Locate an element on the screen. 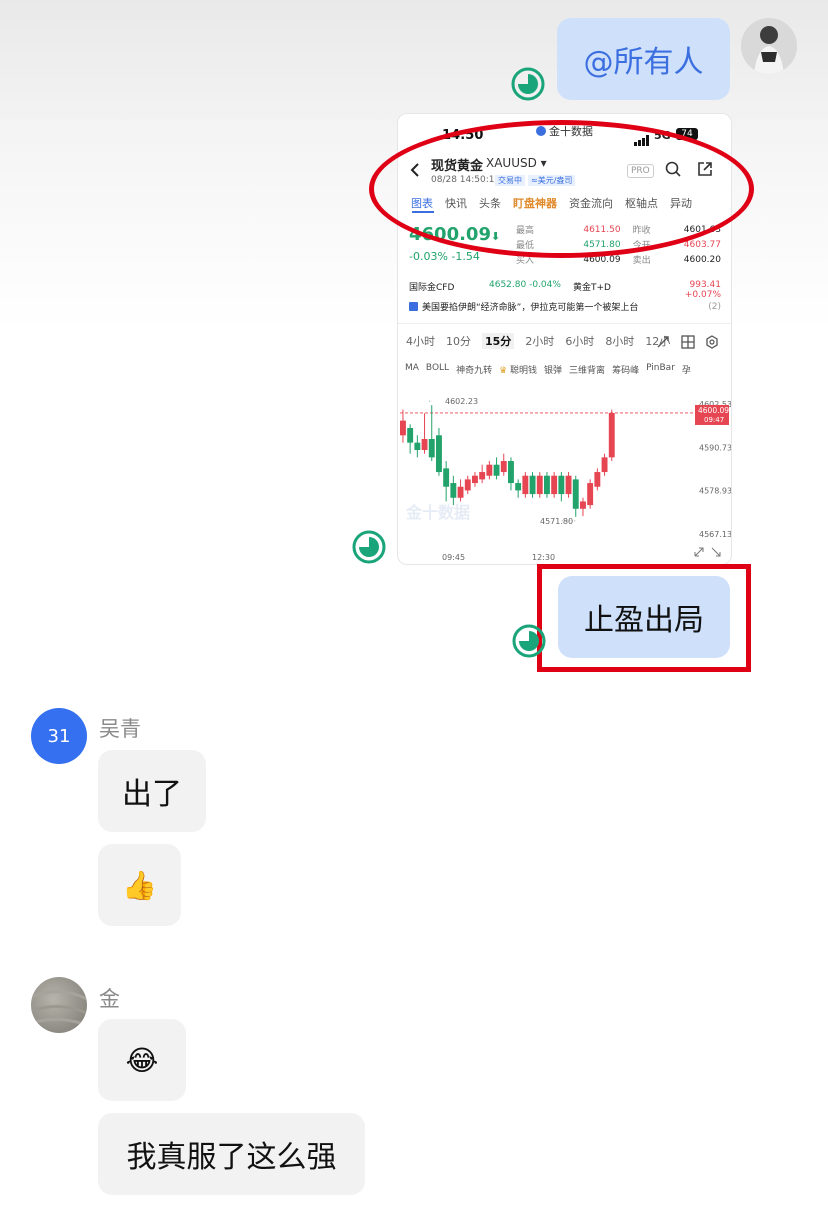  message-bubble-self: @所有人 is located at coordinates (643, 59).